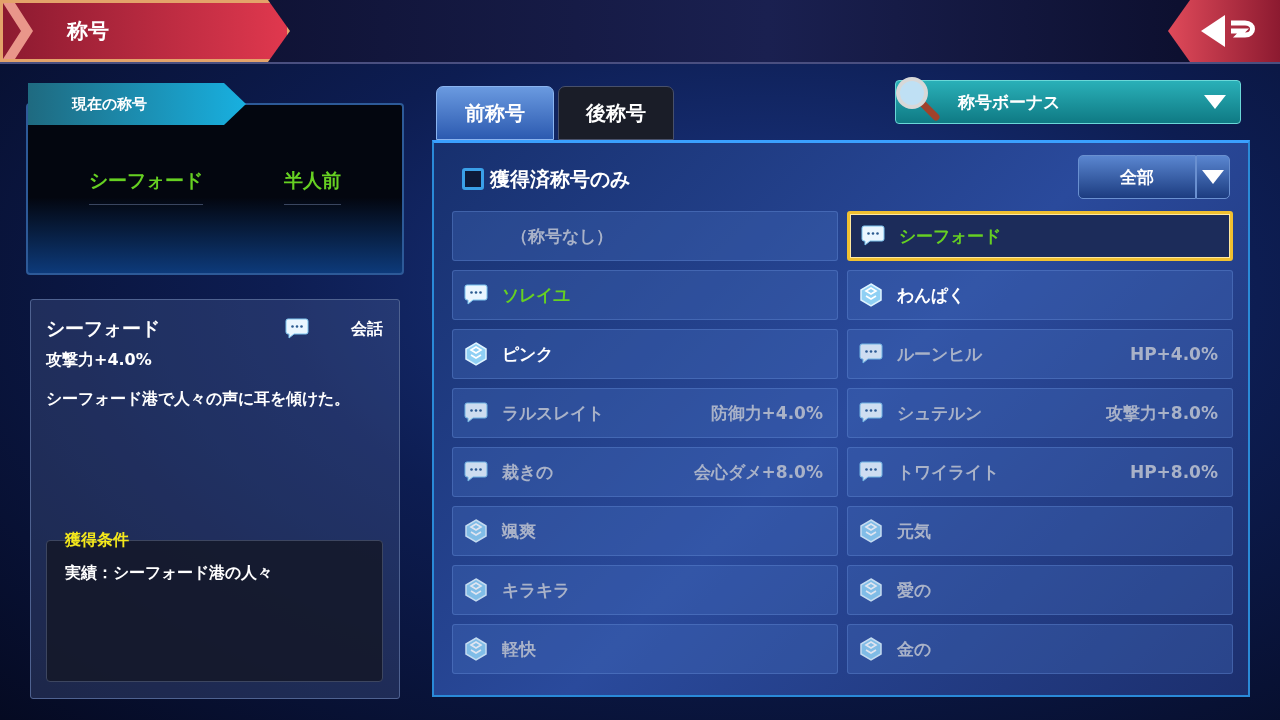 This screenshot has width=1280, height=720. What do you see at coordinates (1068, 102) in the screenshot?
I see `bonus-dropdown: 称号ボーナス` at bounding box center [1068, 102].